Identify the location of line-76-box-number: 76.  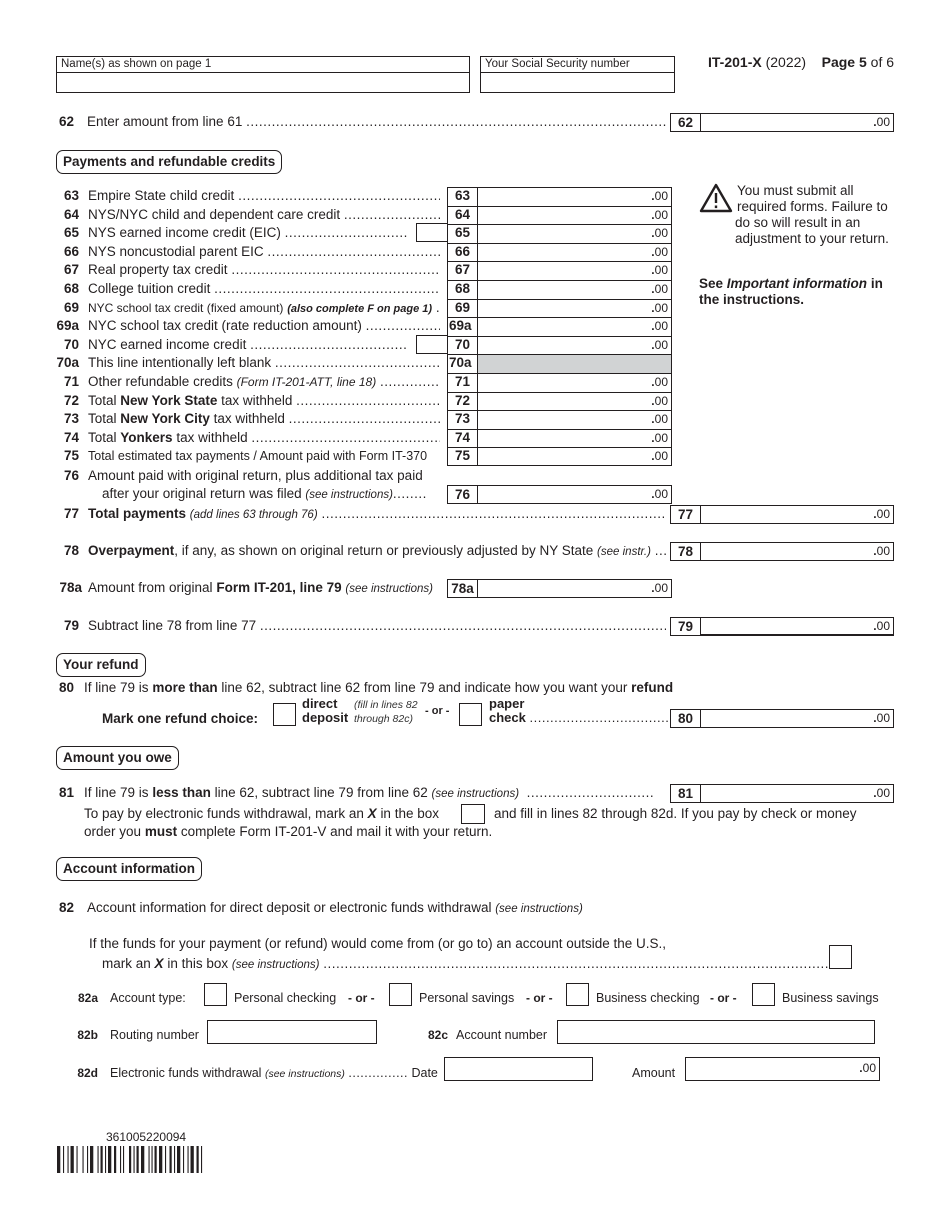
(462, 494).